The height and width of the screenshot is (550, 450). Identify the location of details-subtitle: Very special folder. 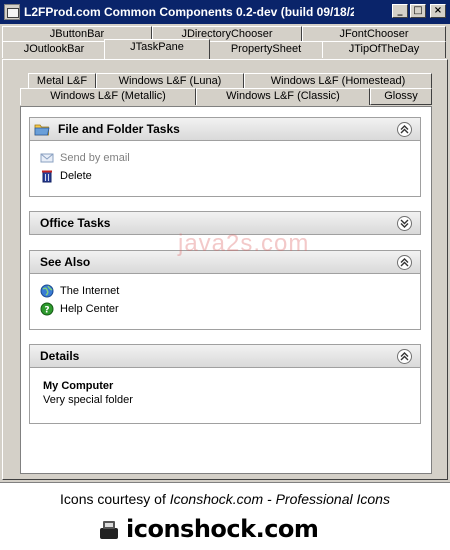
(88, 400).